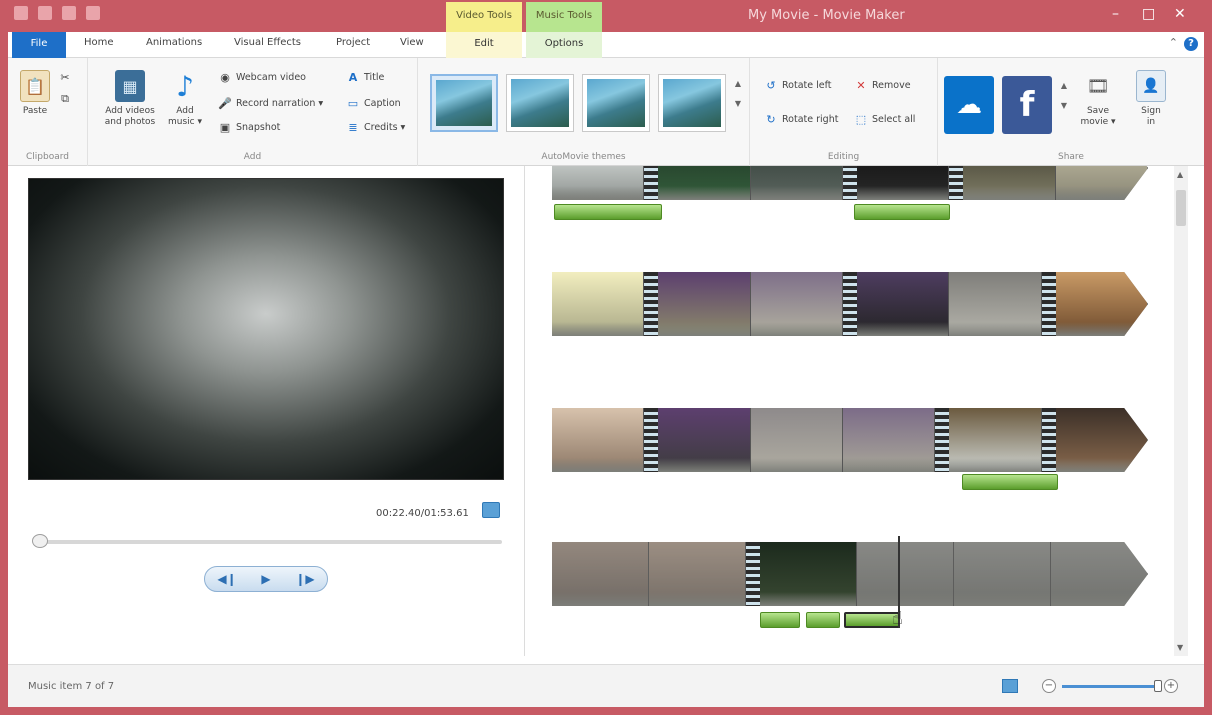  Describe the element at coordinates (226, 579) in the screenshot. I see `previous-frame-icon: ◀❙` at that location.